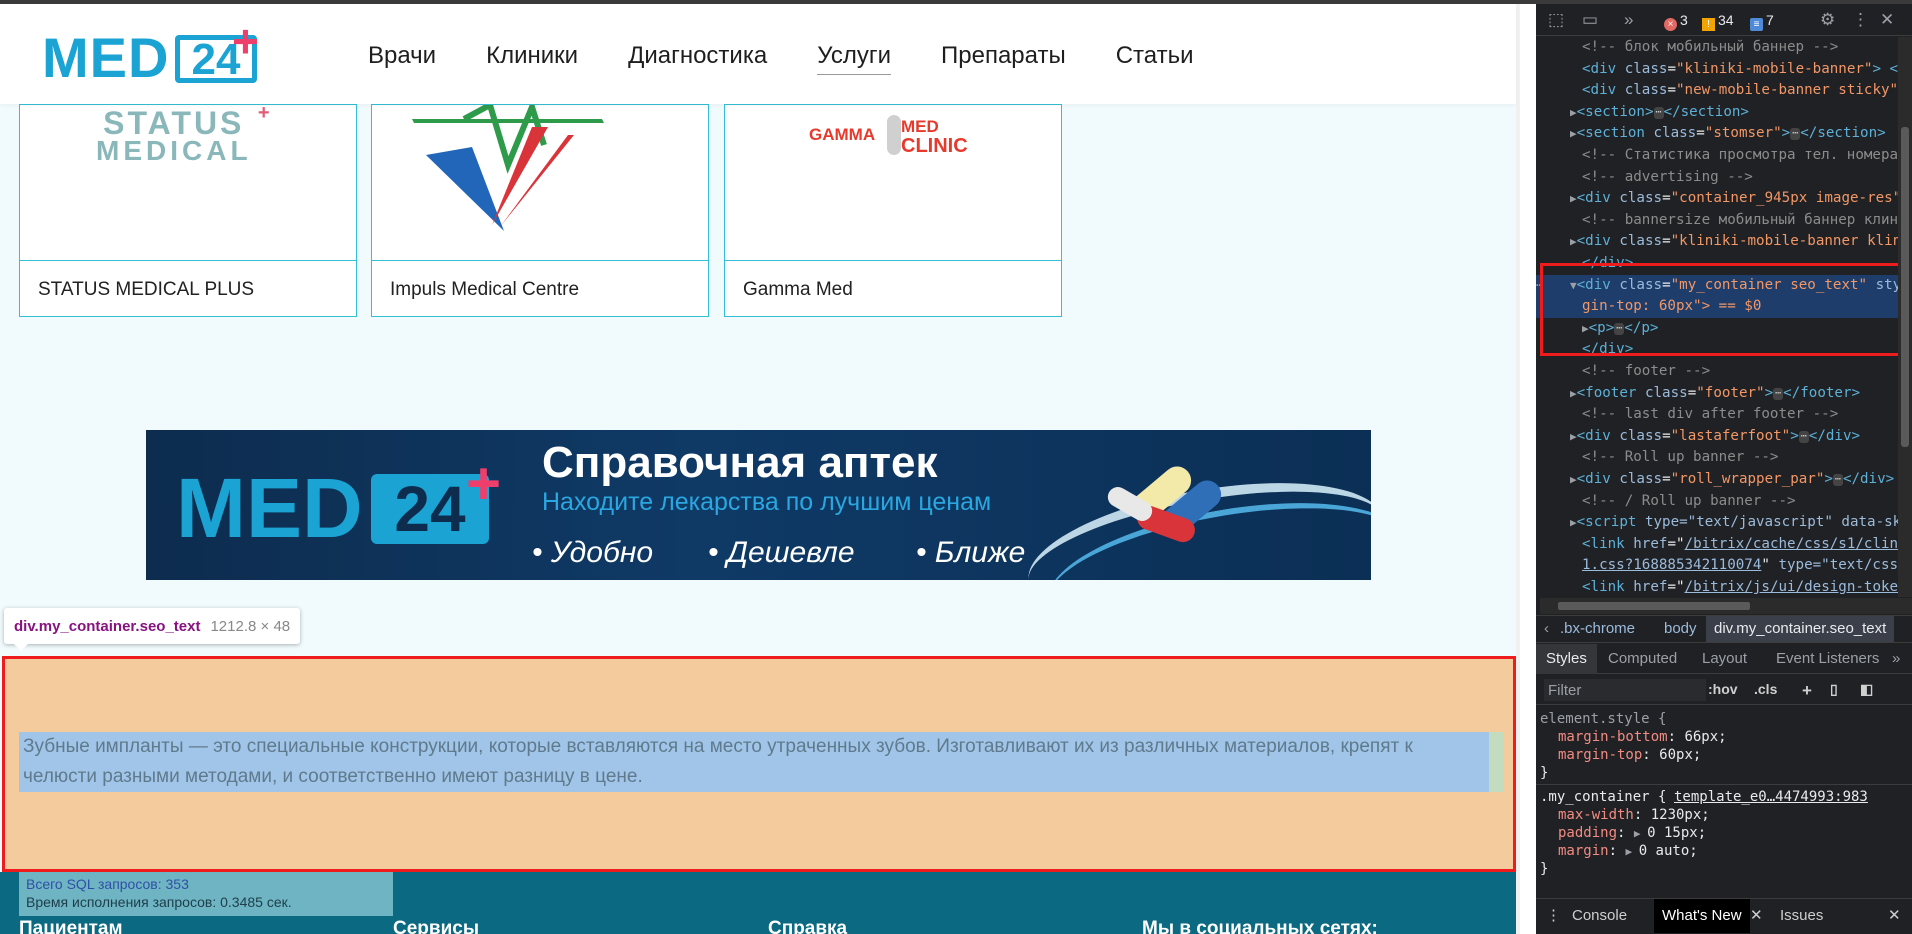 This screenshot has width=1912, height=934. Describe the element at coordinates (1724, 372) in the screenshot. I see `dom-node-line: <!-- footer -->` at that location.